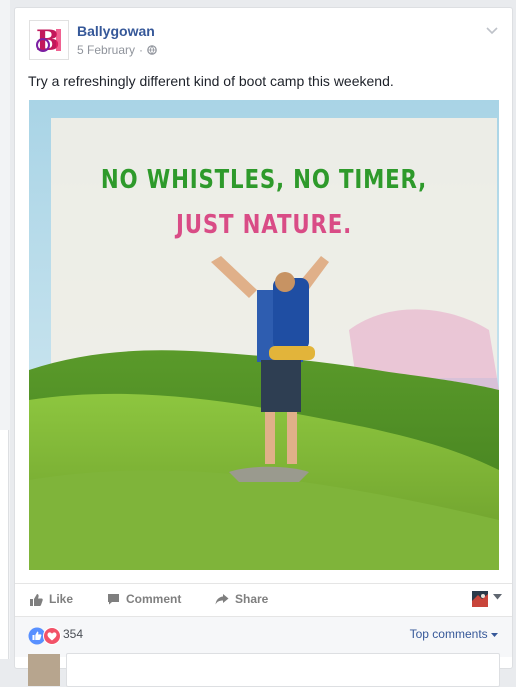  Describe the element at coordinates (283, 670) in the screenshot. I see `comment-input` at that location.